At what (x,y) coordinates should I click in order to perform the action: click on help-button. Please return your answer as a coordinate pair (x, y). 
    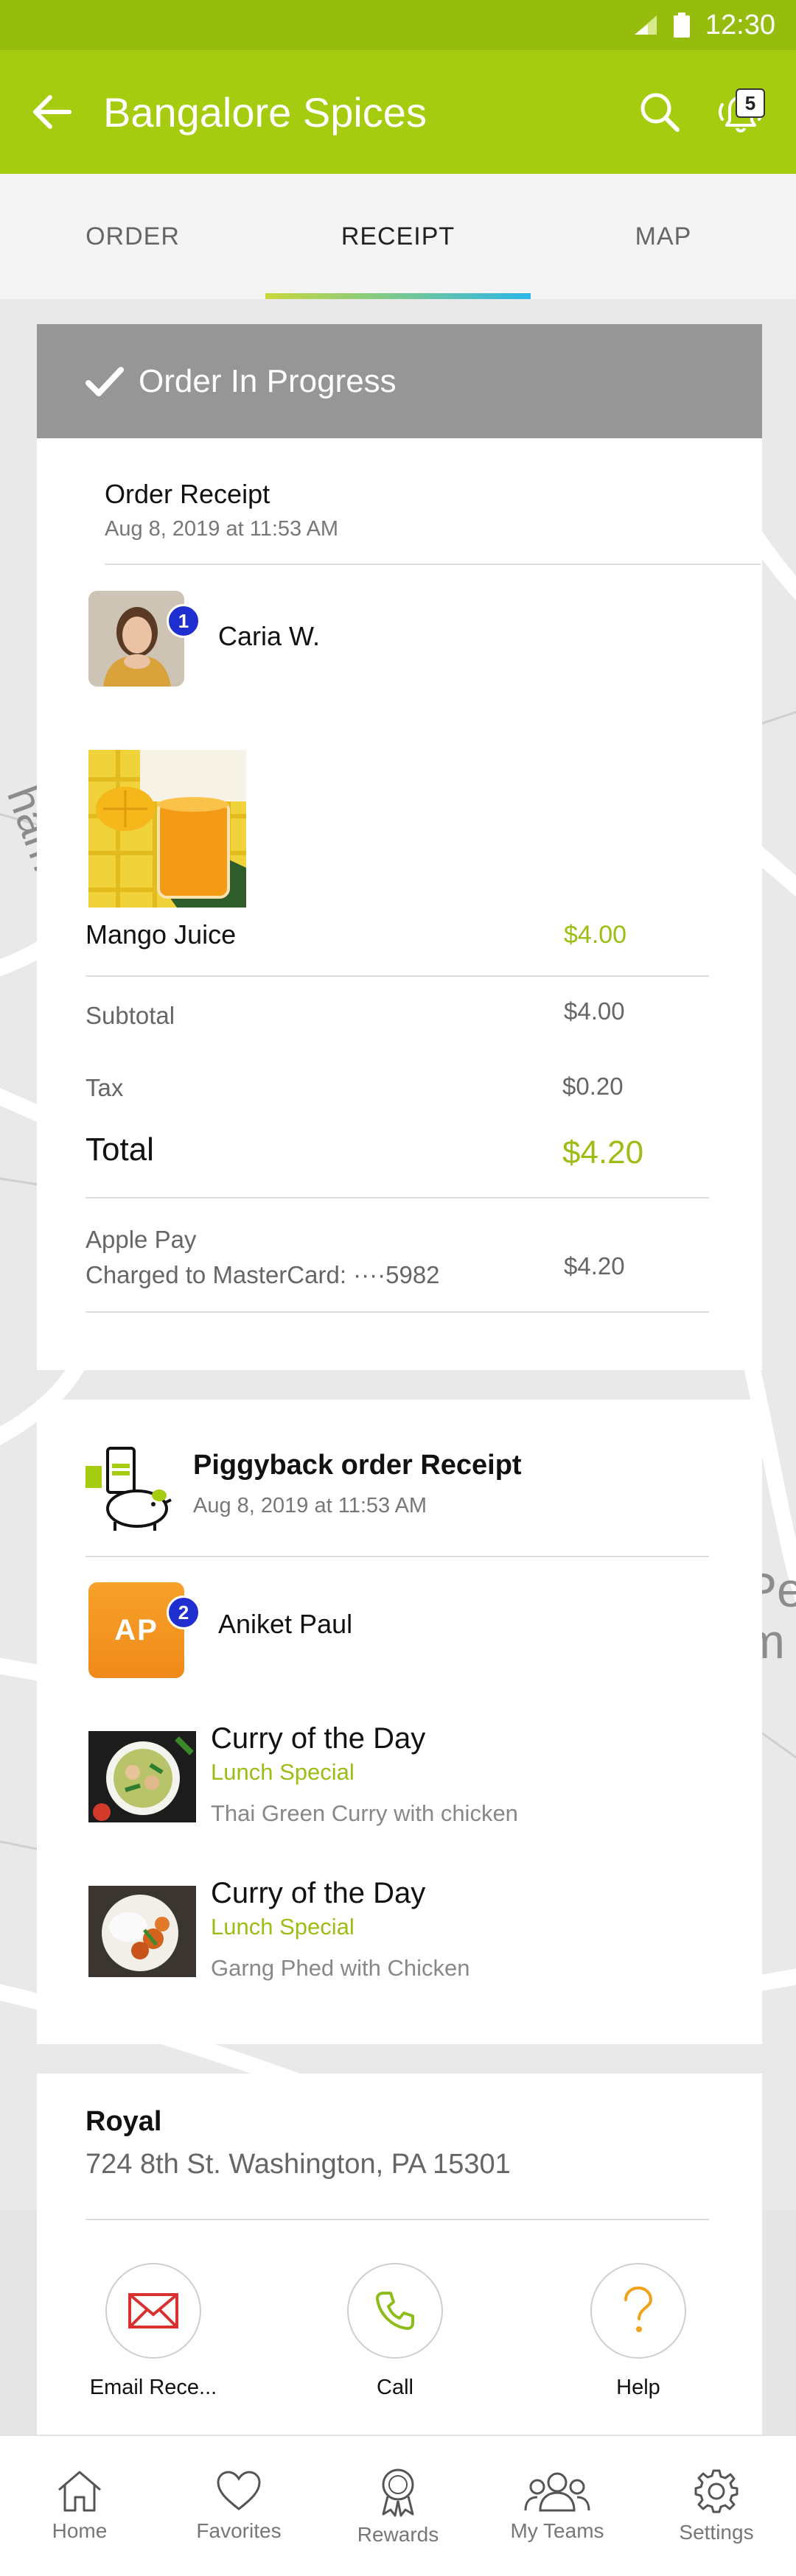
    Looking at the image, I should click on (638, 2311).